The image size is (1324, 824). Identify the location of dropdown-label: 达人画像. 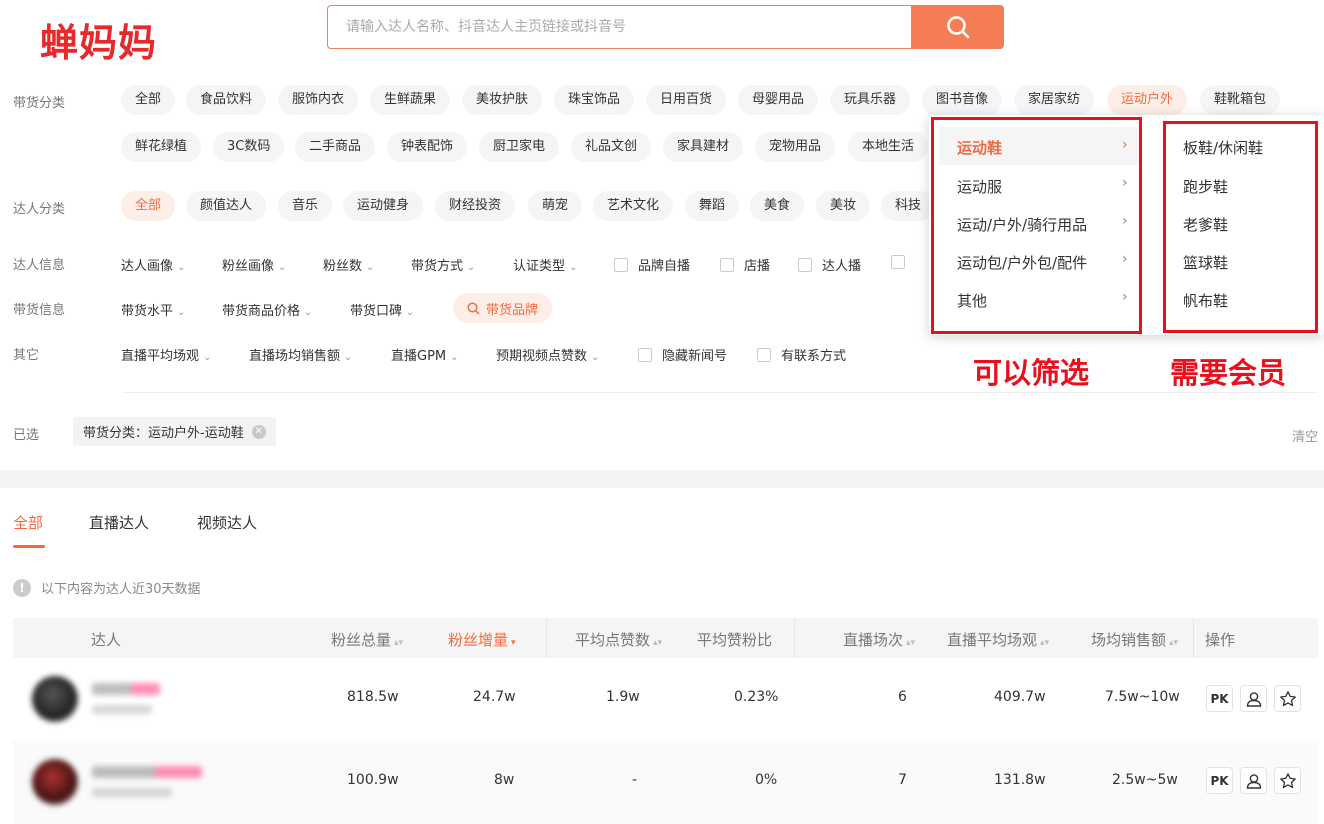
(147, 266).